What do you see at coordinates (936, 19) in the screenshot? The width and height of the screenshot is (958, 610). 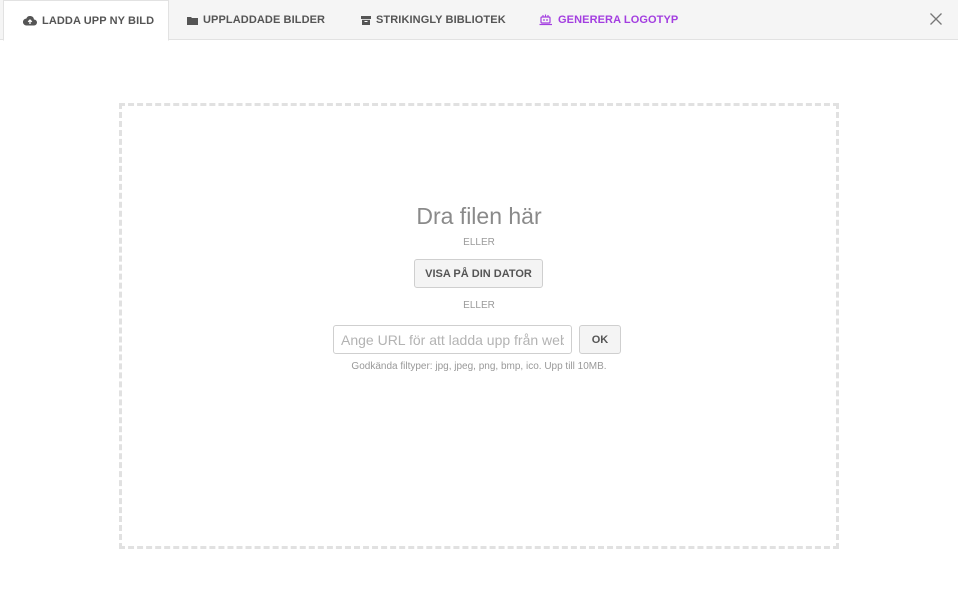 I see `close-icon` at bounding box center [936, 19].